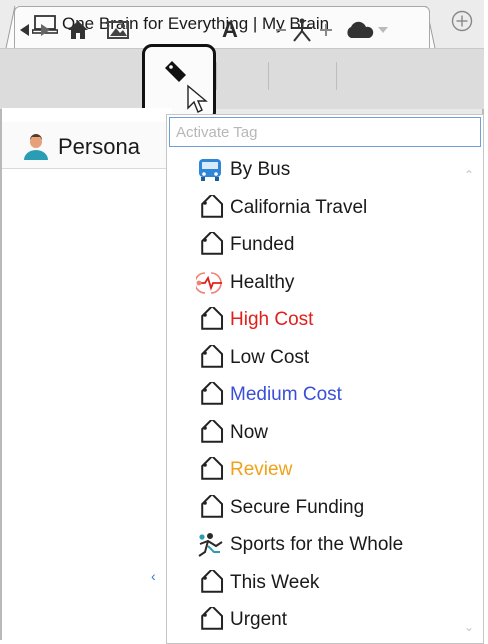 The width and height of the screenshot is (488, 644). I want to click on tag-item: Now, so click(326, 433).